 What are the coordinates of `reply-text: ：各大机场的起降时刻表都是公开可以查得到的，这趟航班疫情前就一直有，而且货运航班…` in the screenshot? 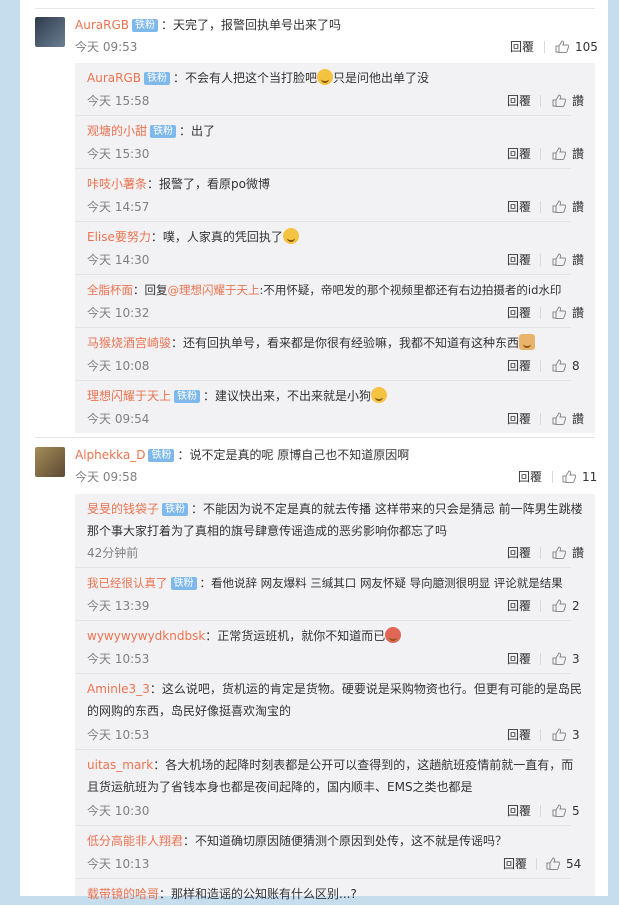 It's located at (330, 776).